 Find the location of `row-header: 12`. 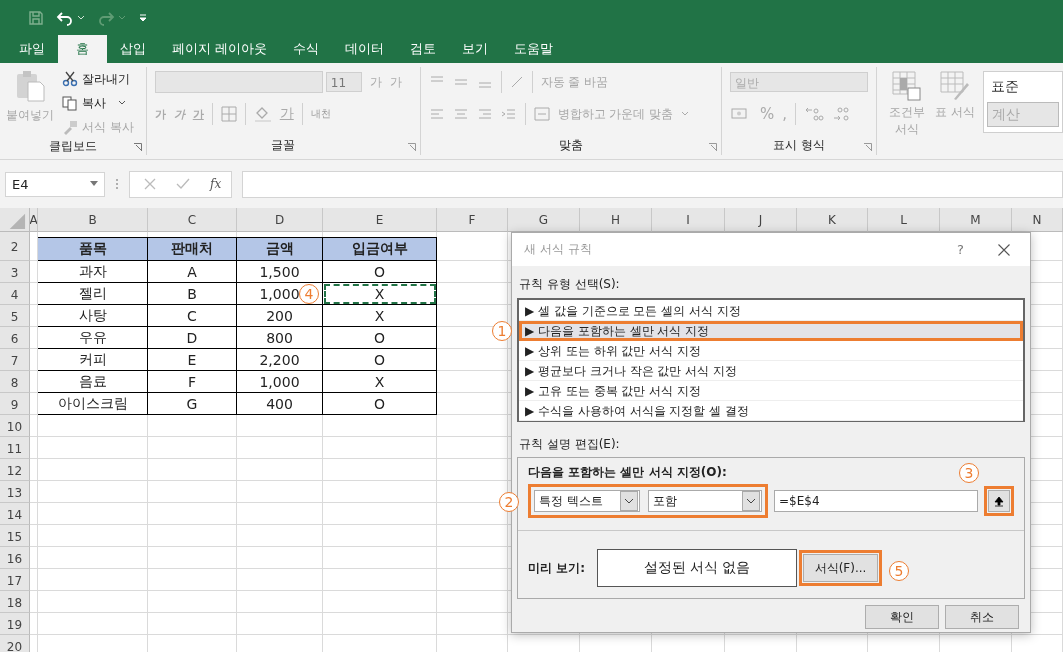

row-header: 12 is located at coordinates (15, 470).